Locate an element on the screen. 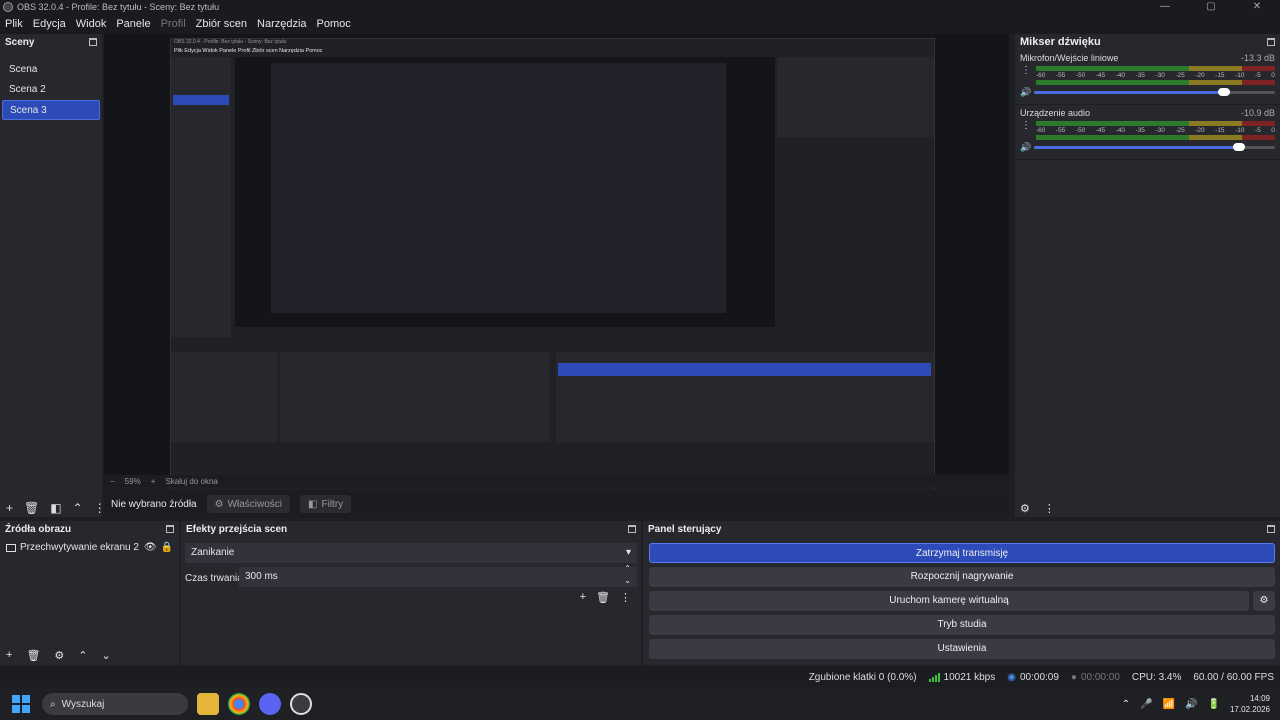  dropped-frames: Zgubione klatki 0 (0.0%) is located at coordinates (862, 677).